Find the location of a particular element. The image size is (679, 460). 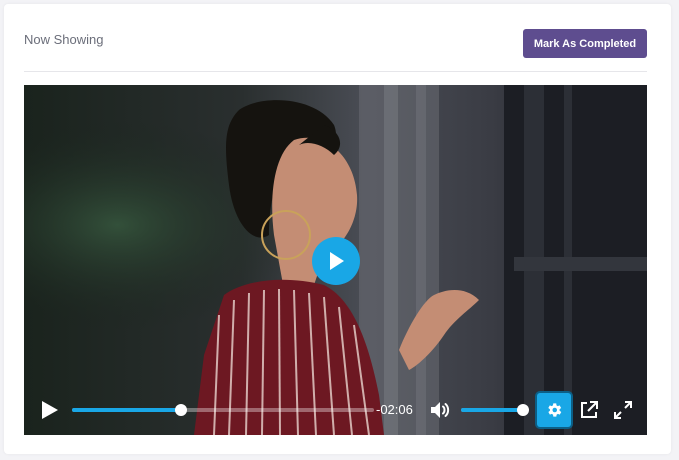

mark-as-completed-button: Mark As Completed is located at coordinates (585, 43).